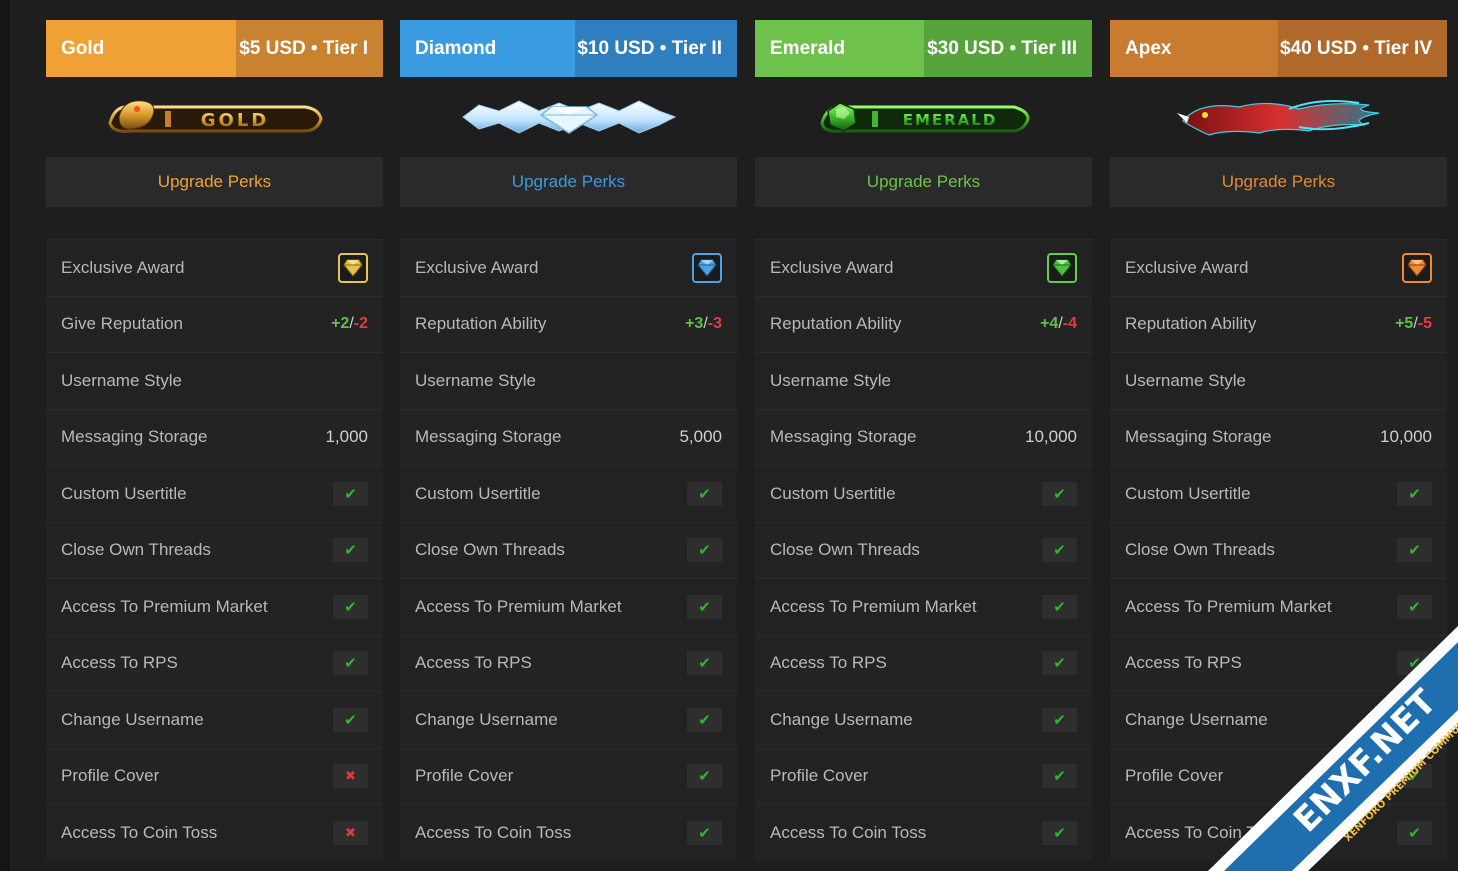  What do you see at coordinates (346, 437) in the screenshot?
I see `perk-value: 1,000` at bounding box center [346, 437].